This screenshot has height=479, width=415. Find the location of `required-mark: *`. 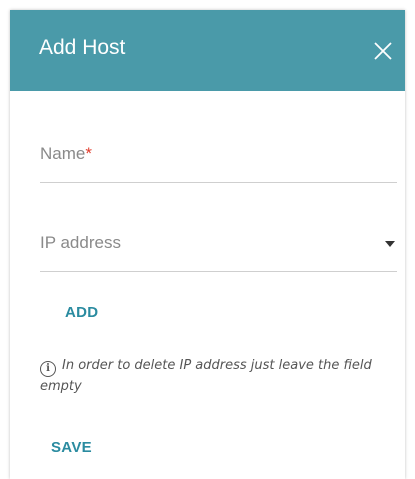

required-mark: * is located at coordinates (88, 153).